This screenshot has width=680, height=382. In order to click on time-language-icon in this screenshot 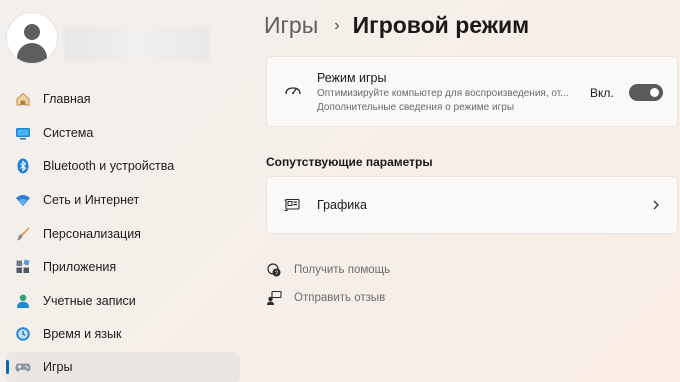, I will do `click(23, 334)`.